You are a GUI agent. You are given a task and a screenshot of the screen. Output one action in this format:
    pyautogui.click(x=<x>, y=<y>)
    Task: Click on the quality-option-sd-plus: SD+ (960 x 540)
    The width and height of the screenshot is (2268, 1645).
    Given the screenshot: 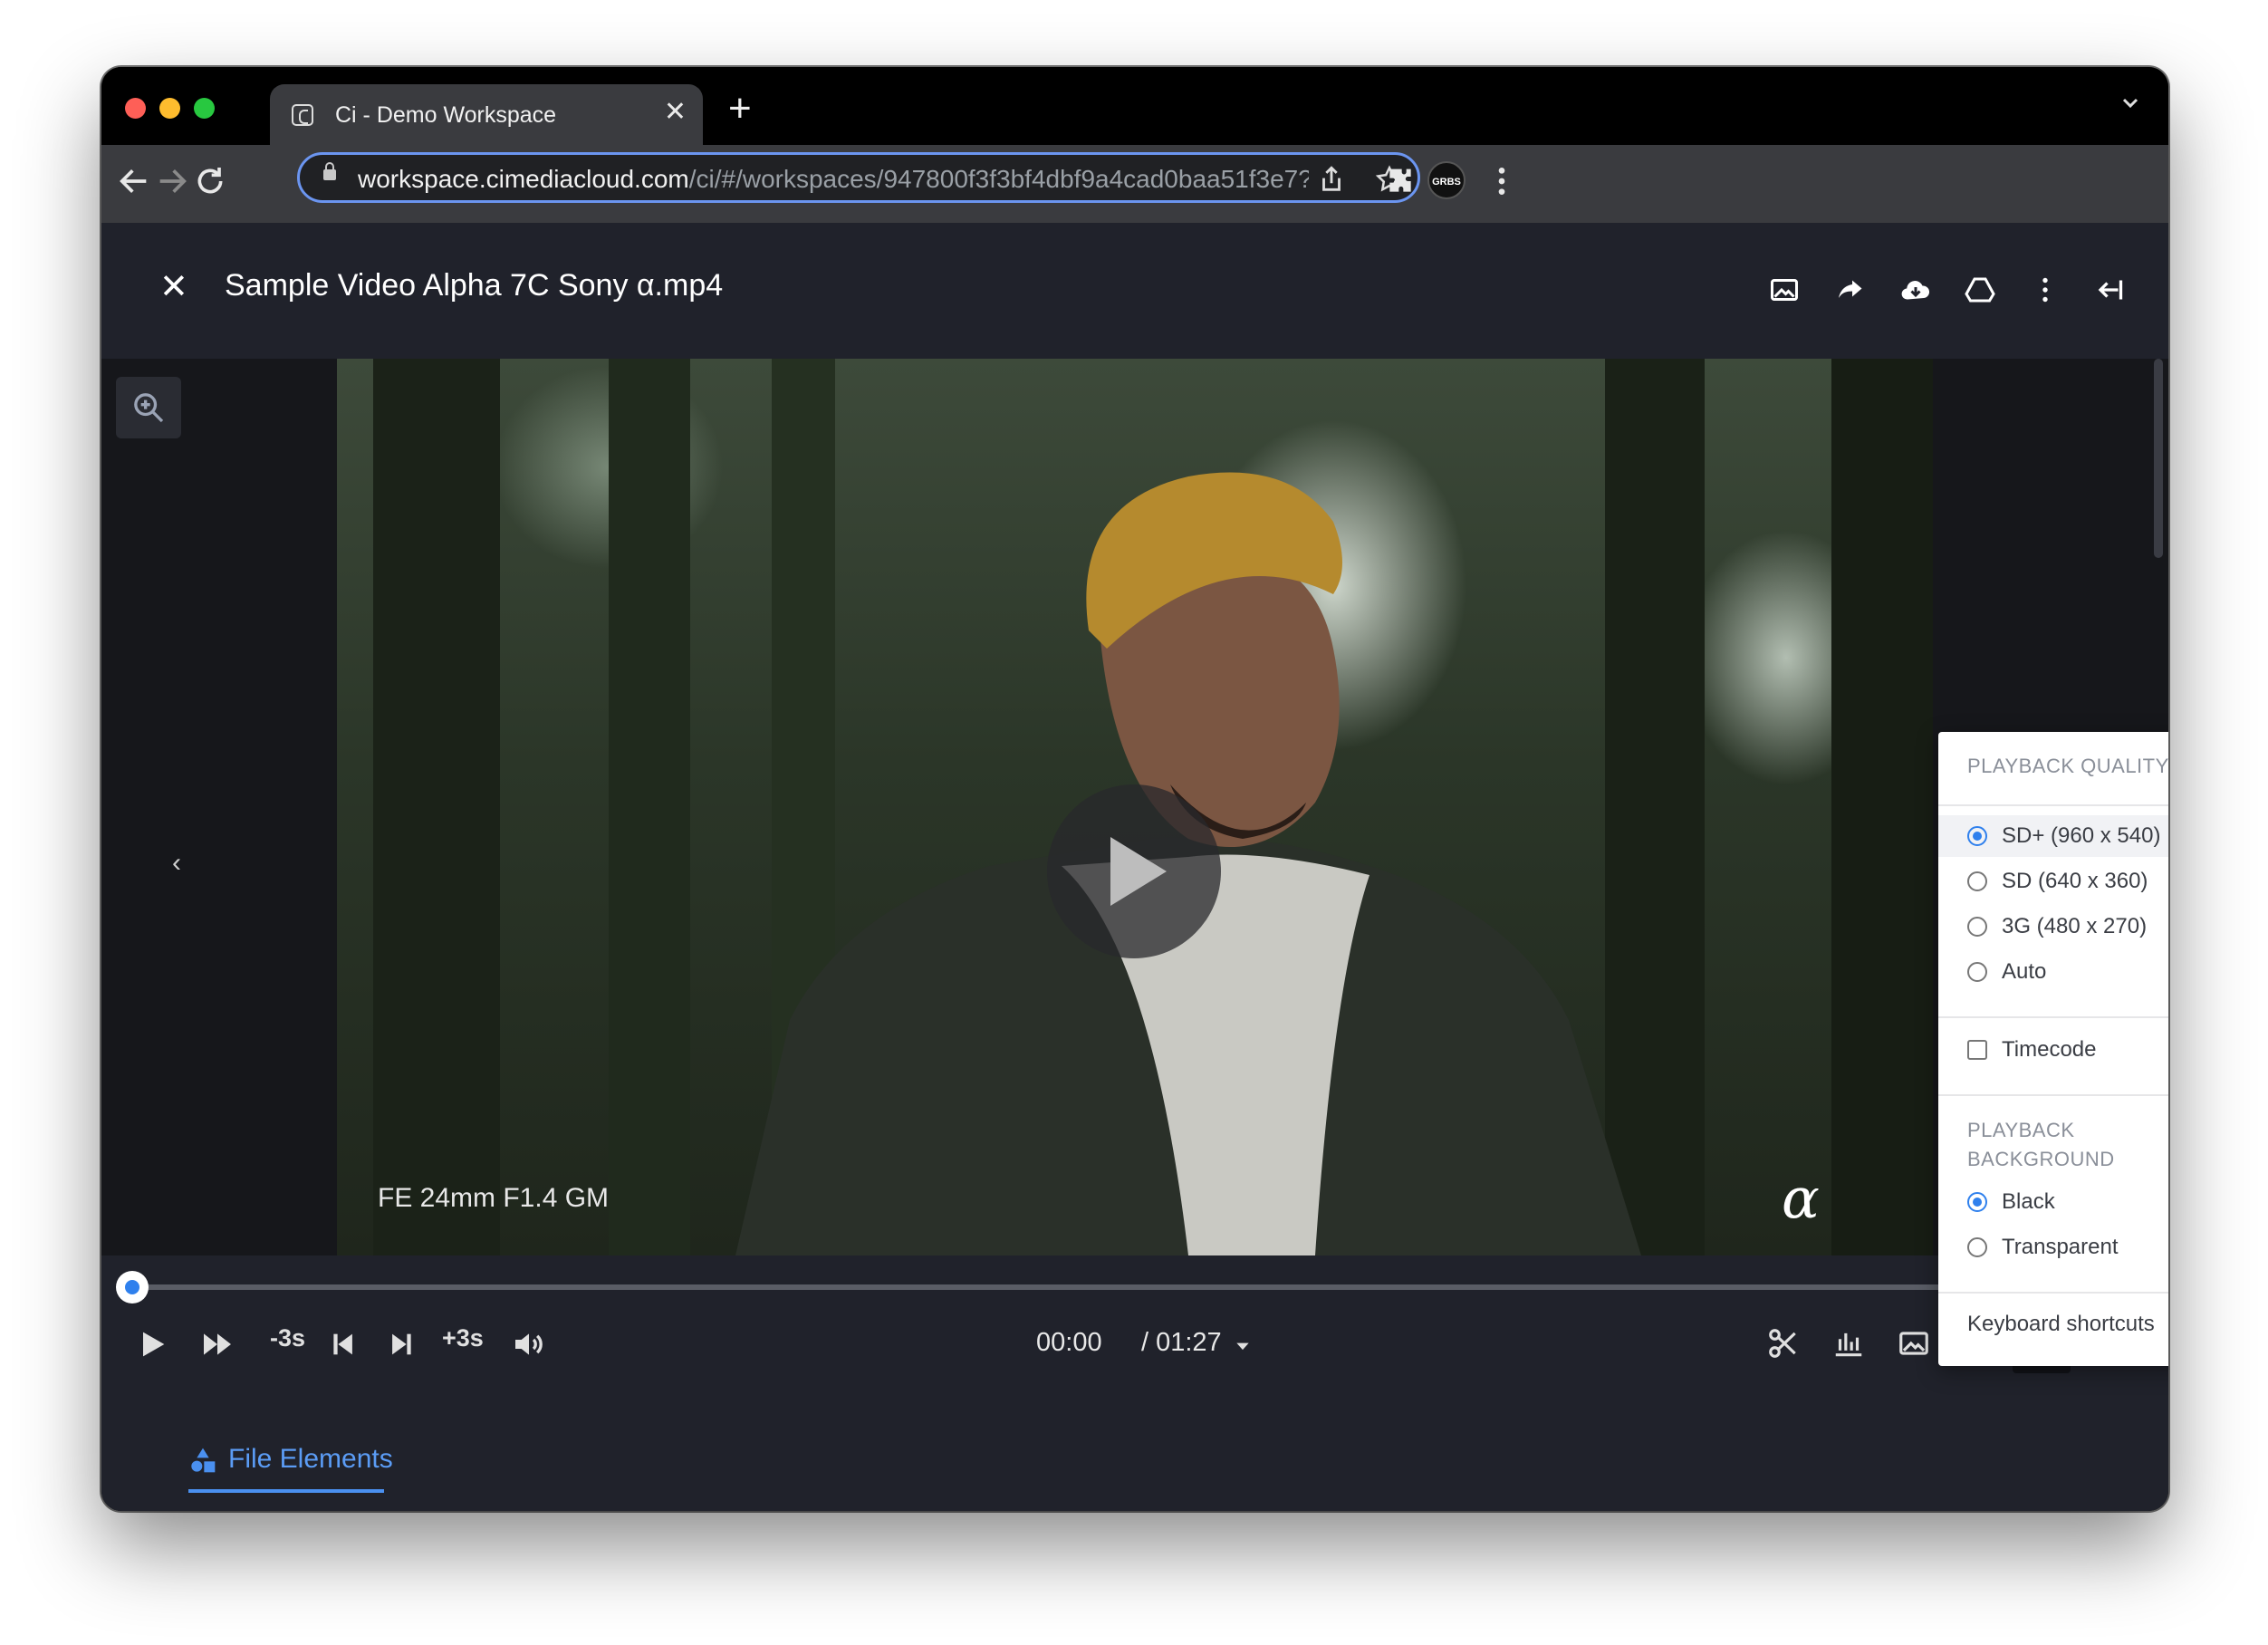 What is the action you would take?
    pyautogui.click(x=2053, y=836)
    